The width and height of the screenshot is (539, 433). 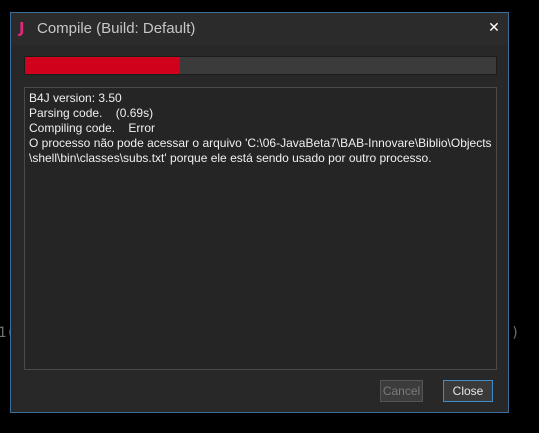 What do you see at coordinates (260, 65) in the screenshot?
I see `compile-progress-bar` at bounding box center [260, 65].